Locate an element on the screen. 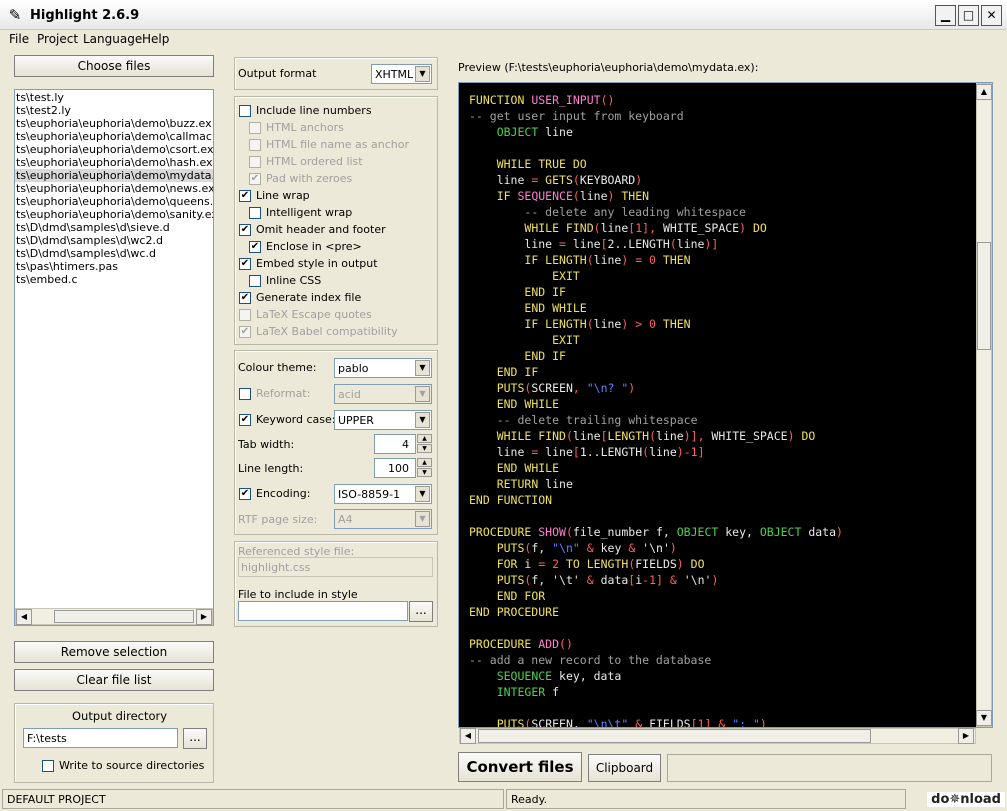 This screenshot has height=811, width=1007. preview-vscrollbar is located at coordinates (984, 405).